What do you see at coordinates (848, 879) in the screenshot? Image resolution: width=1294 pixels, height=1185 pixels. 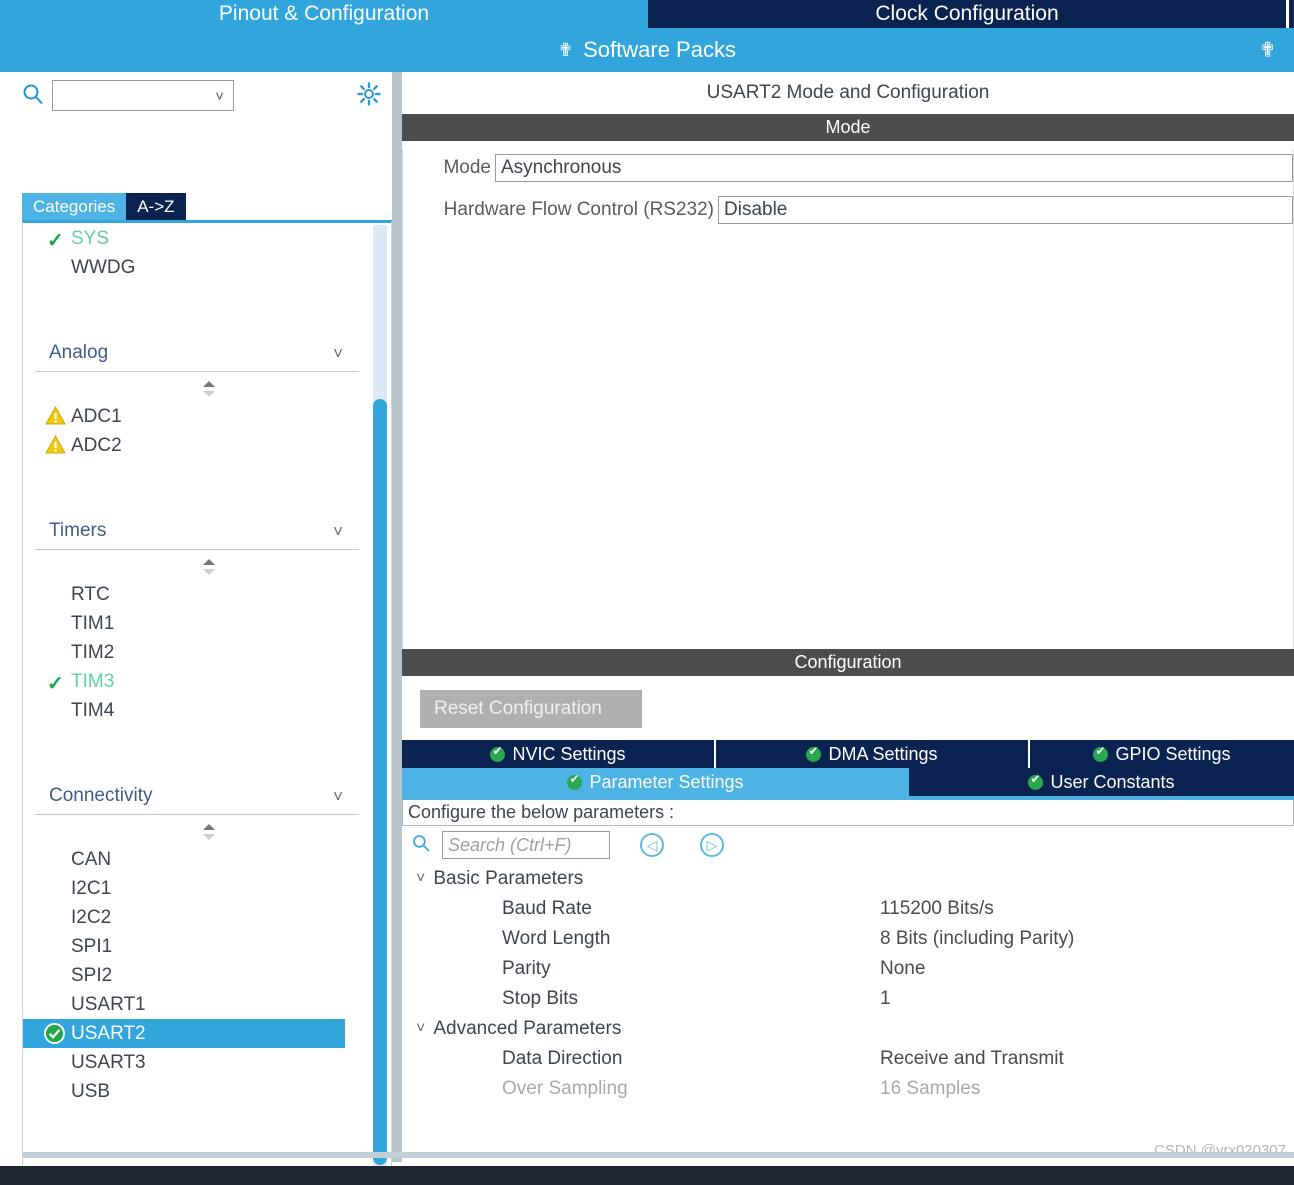 I see `parameter-group-basic: ˅ Basic Parameters` at bounding box center [848, 879].